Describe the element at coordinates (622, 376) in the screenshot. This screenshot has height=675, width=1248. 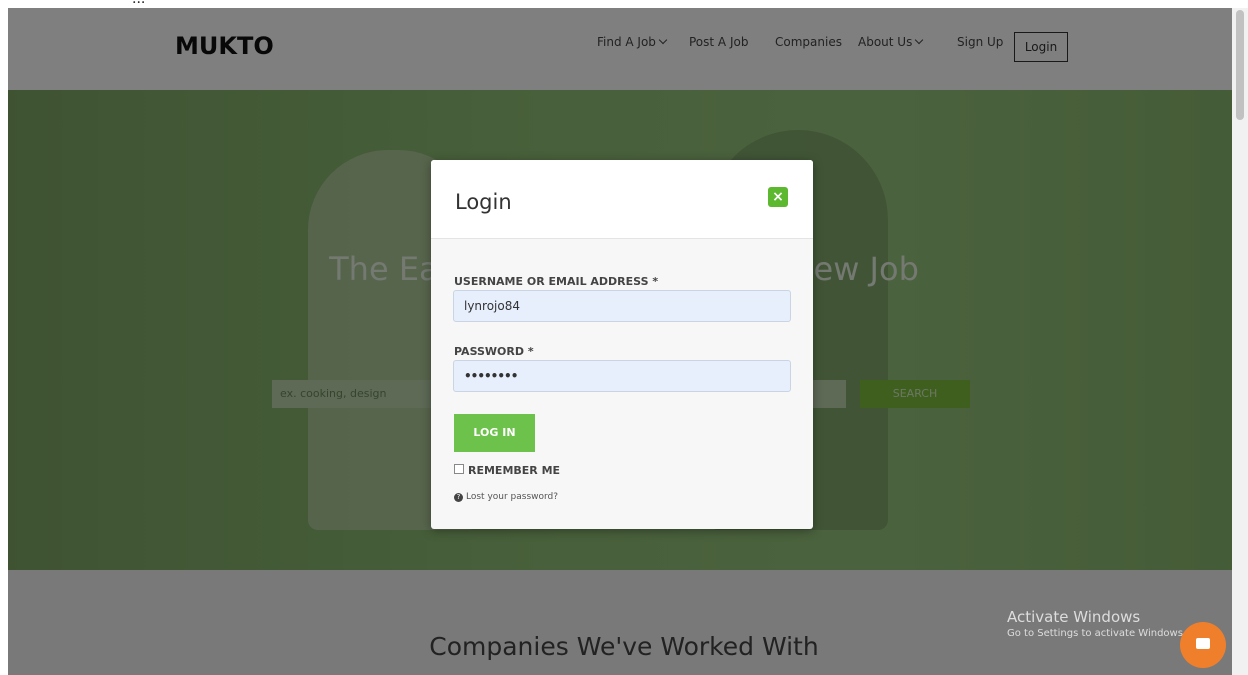
I see `password-field: ••••••••` at that location.